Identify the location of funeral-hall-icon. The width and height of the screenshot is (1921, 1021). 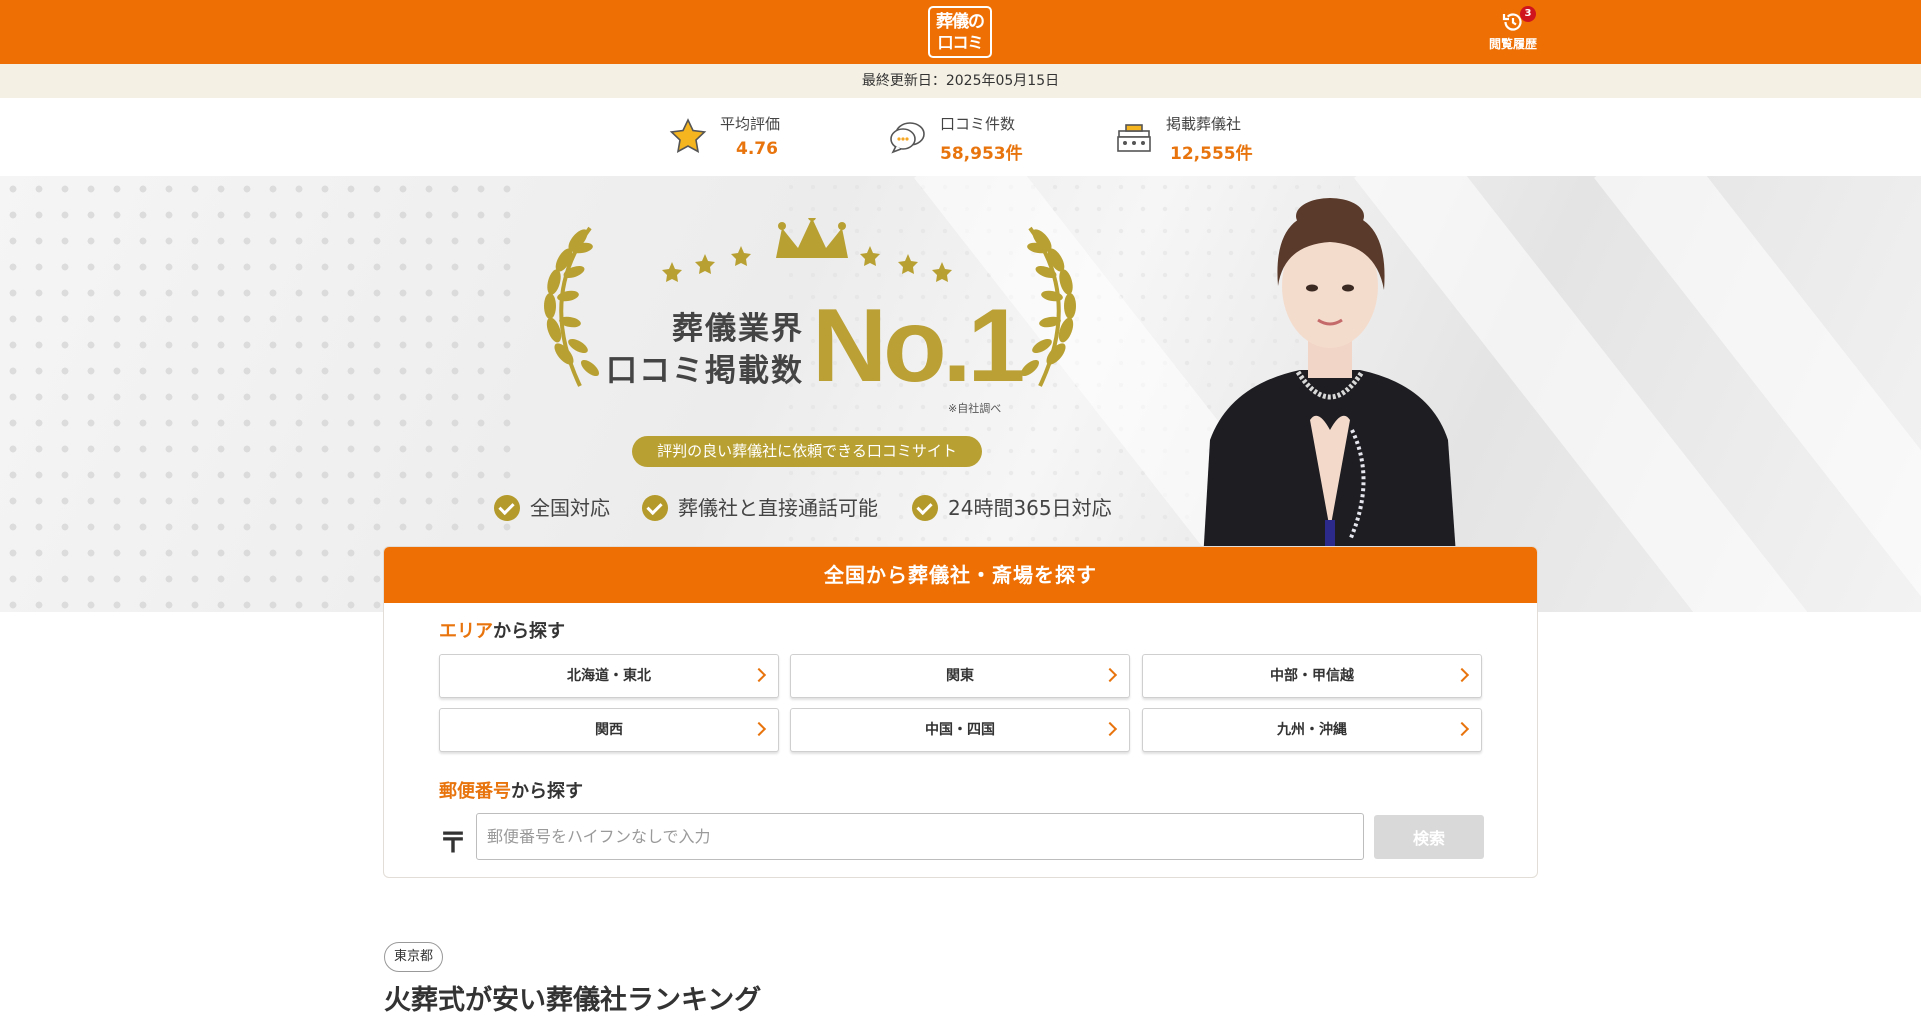
(1134, 138).